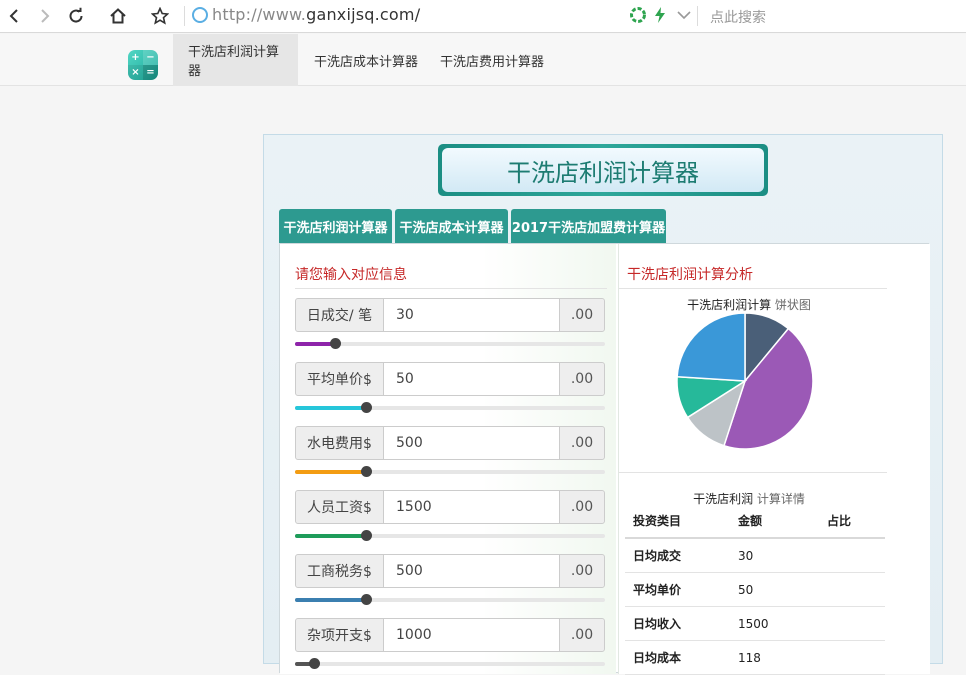  What do you see at coordinates (588, 226) in the screenshot?
I see `tab-franchise-fee-calculator: 2017干洗店加盟费计算器` at bounding box center [588, 226].